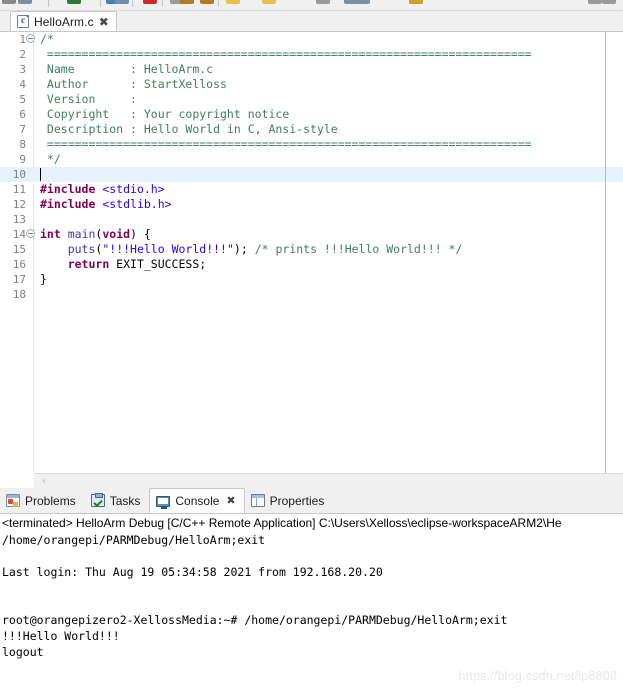  I want to click on console-line: logout, so click(23, 652).